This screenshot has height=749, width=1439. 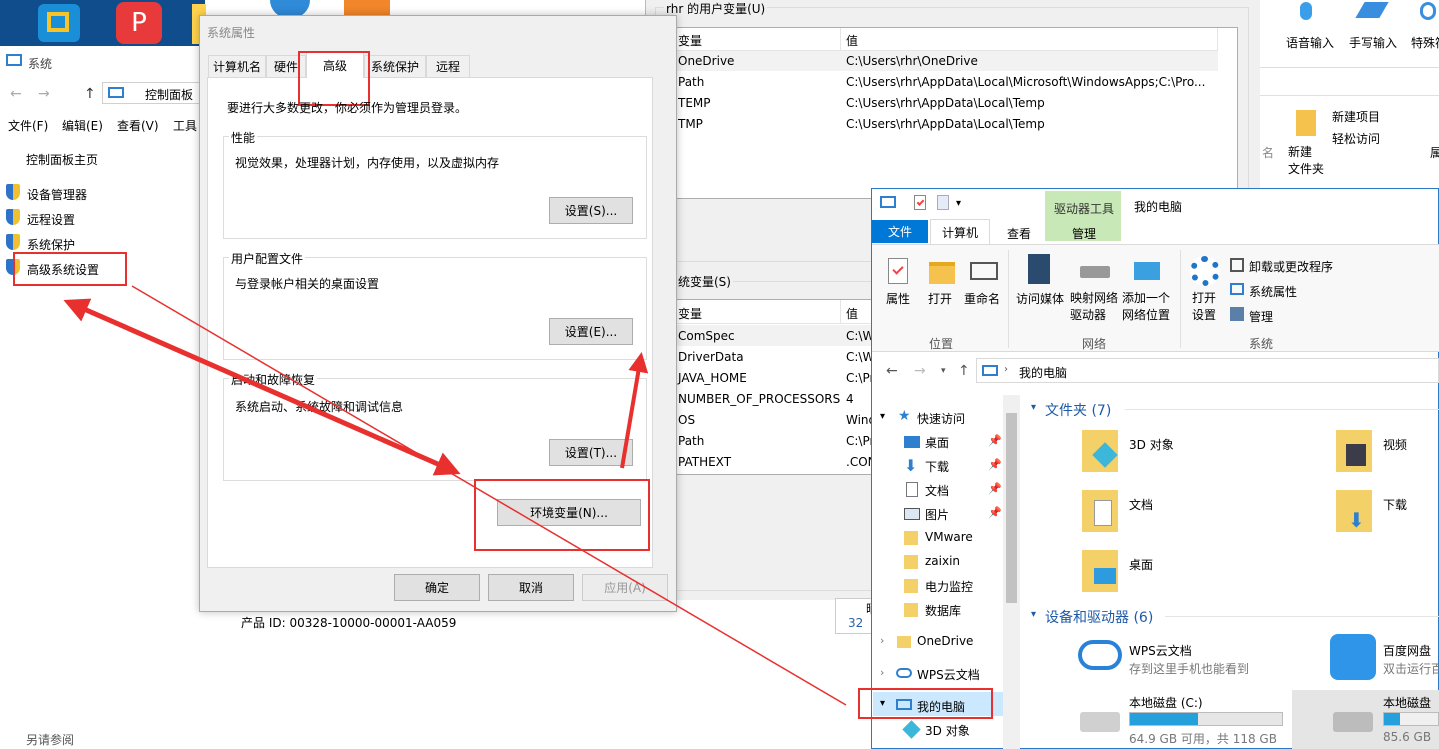 I want to click on new-folder-qat-icon, so click(x=943, y=202).